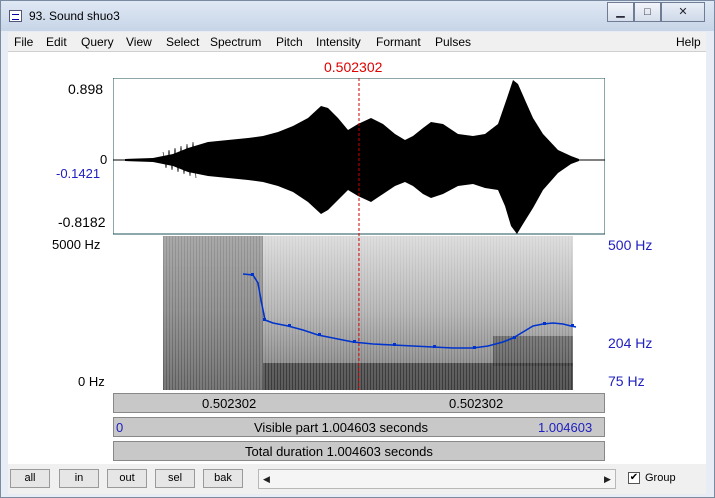 This screenshot has width=715, height=498. Describe the element at coordinates (82, 222) in the screenshot. I see `waveform-min-label: -0.8182` at that location.